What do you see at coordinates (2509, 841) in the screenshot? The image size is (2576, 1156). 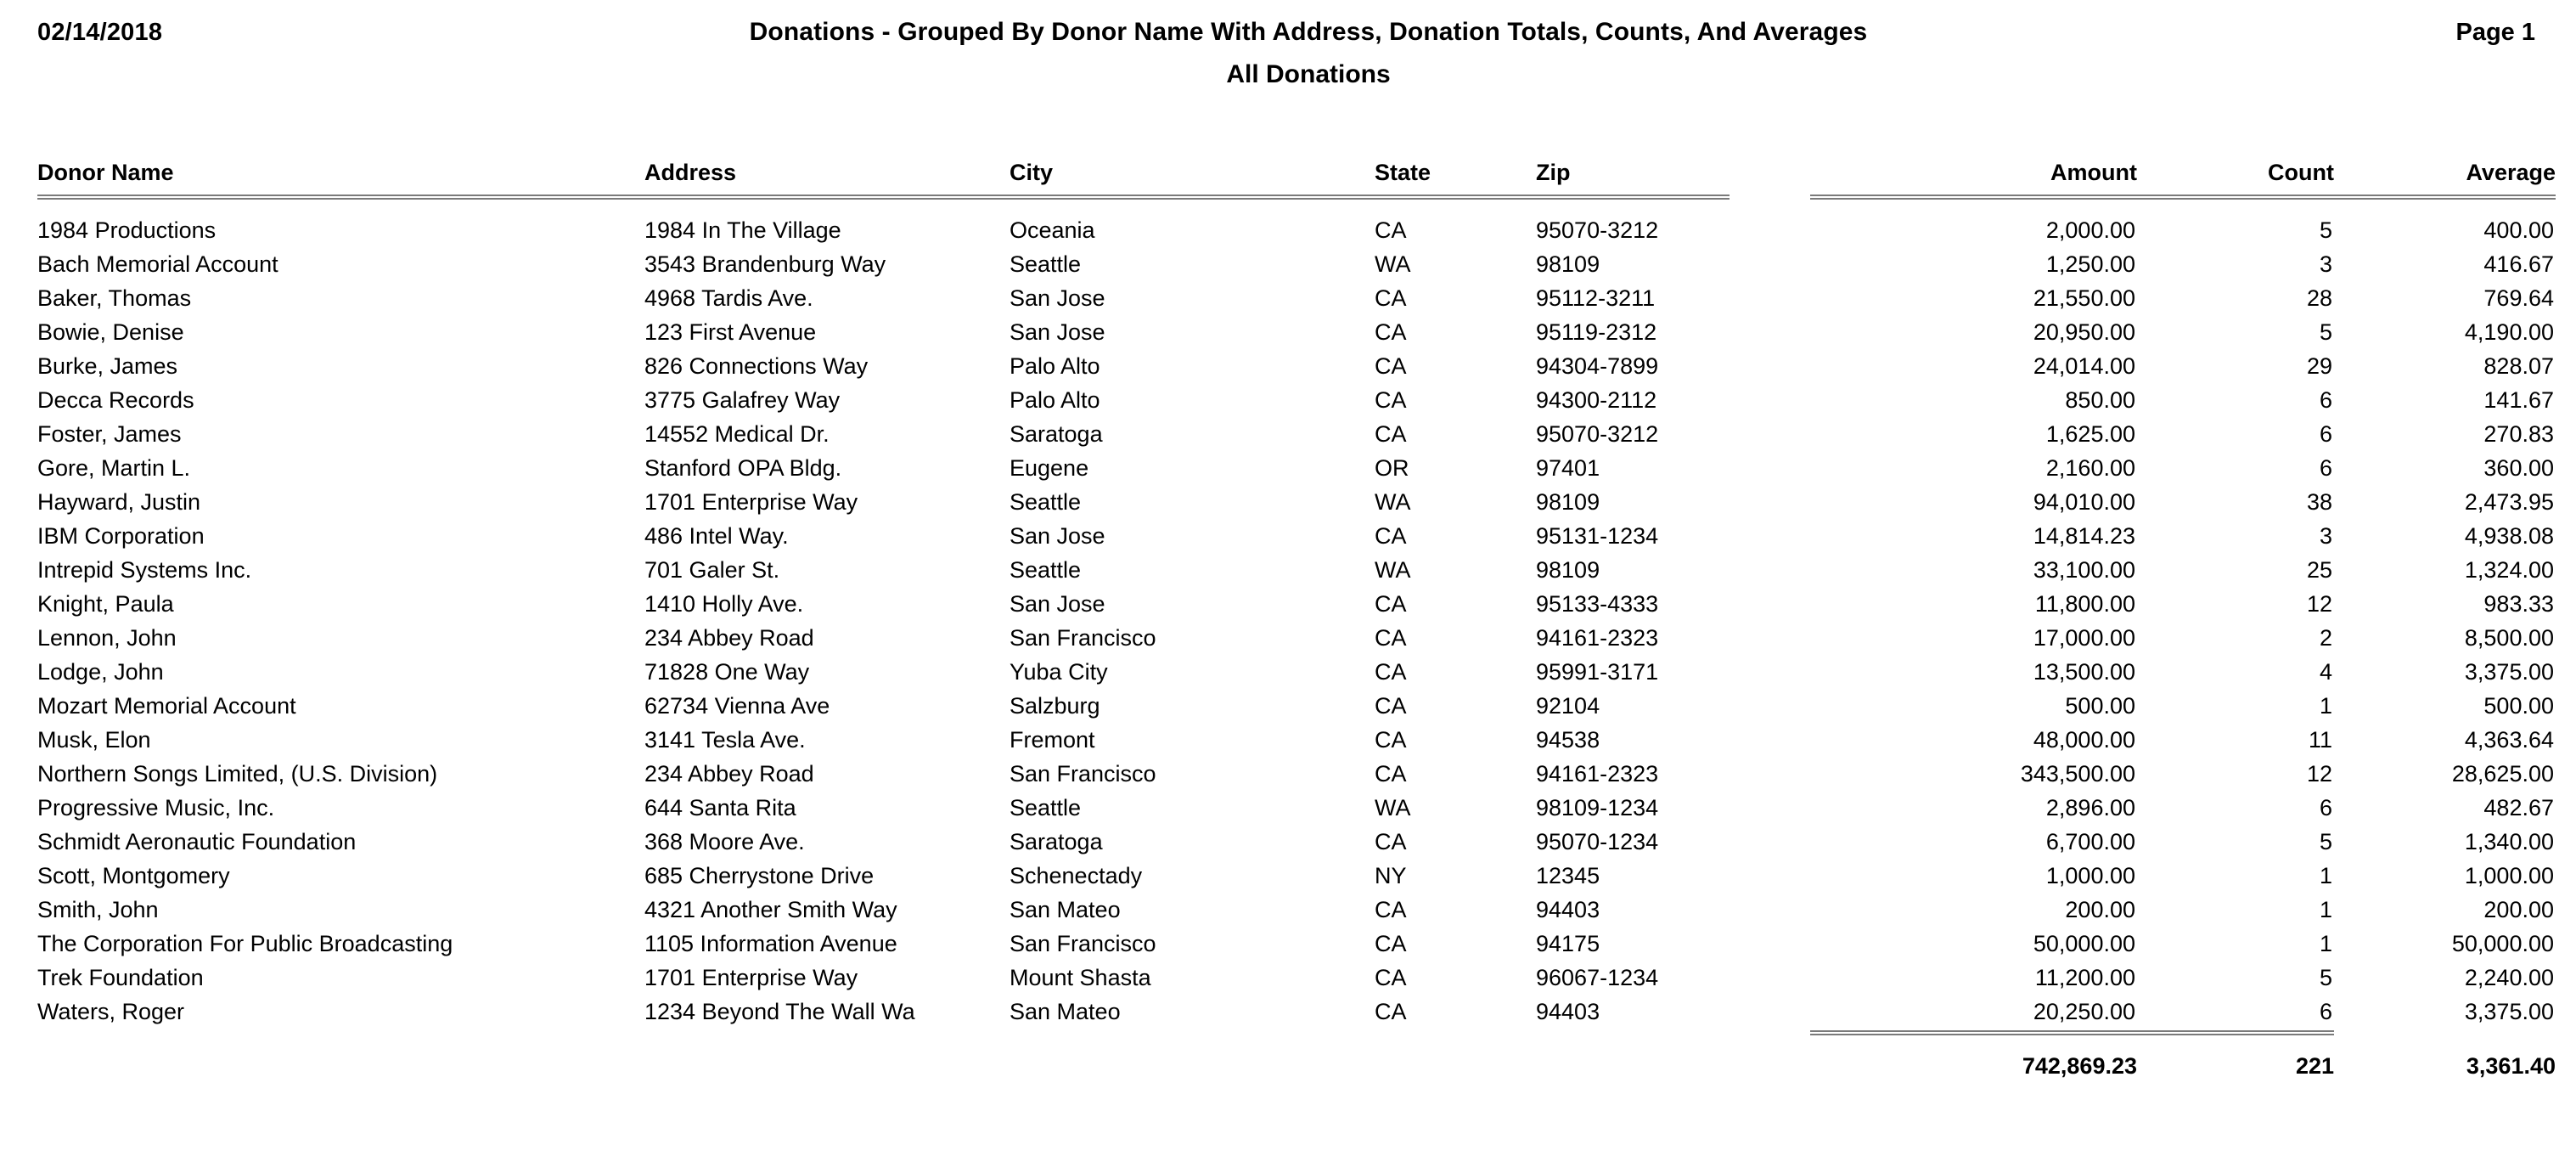 I see `cell-average: 1,340.00` at bounding box center [2509, 841].